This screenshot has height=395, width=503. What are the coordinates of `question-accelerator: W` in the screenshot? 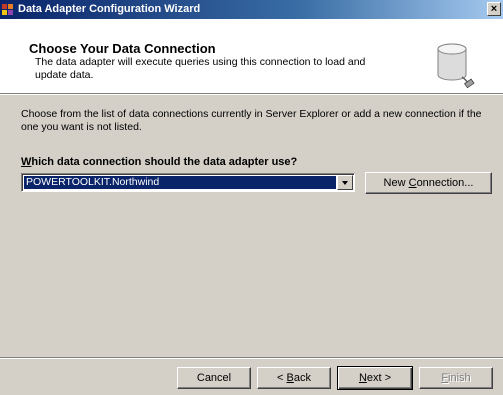 It's located at (26, 162).